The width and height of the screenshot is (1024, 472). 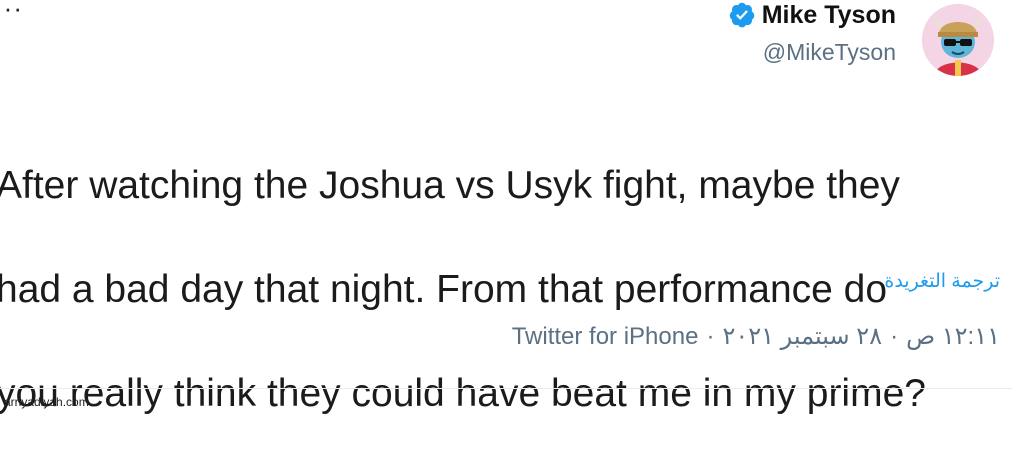 I want to click on display-name: Mike Tyson, so click(x=829, y=15).